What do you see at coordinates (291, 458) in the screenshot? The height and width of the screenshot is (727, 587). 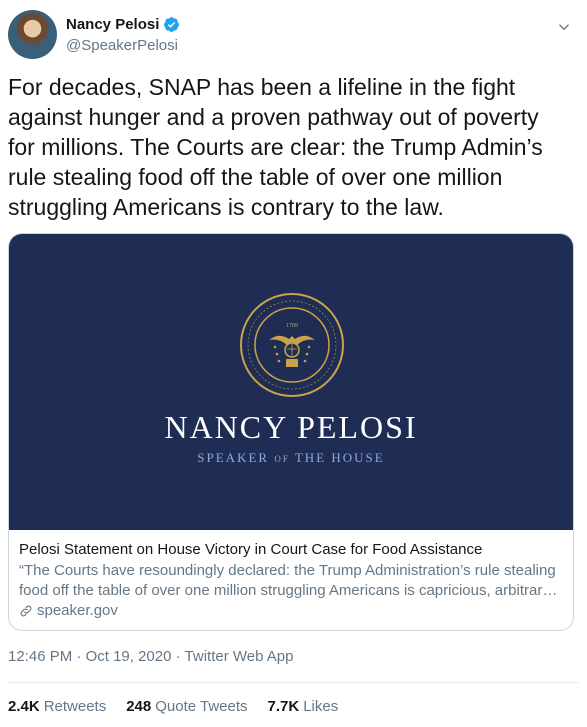 I see `card-brand-subtitle: SPEAKER OF THE HOUSE` at bounding box center [291, 458].